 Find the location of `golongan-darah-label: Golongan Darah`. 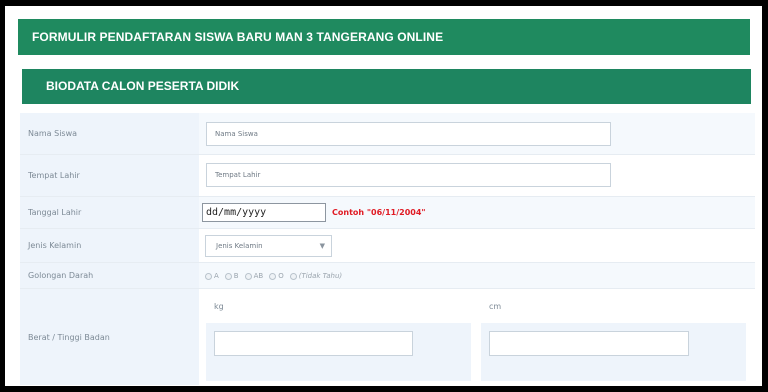

golongan-darah-label: Golongan Darah is located at coordinates (109, 275).